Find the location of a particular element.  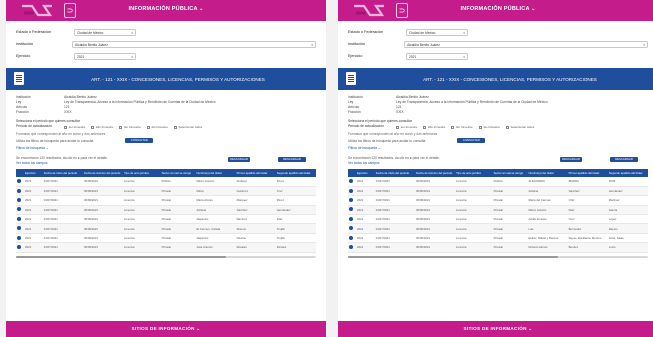

table-cell: 01/07/2021 is located at coordinates (394, 238).